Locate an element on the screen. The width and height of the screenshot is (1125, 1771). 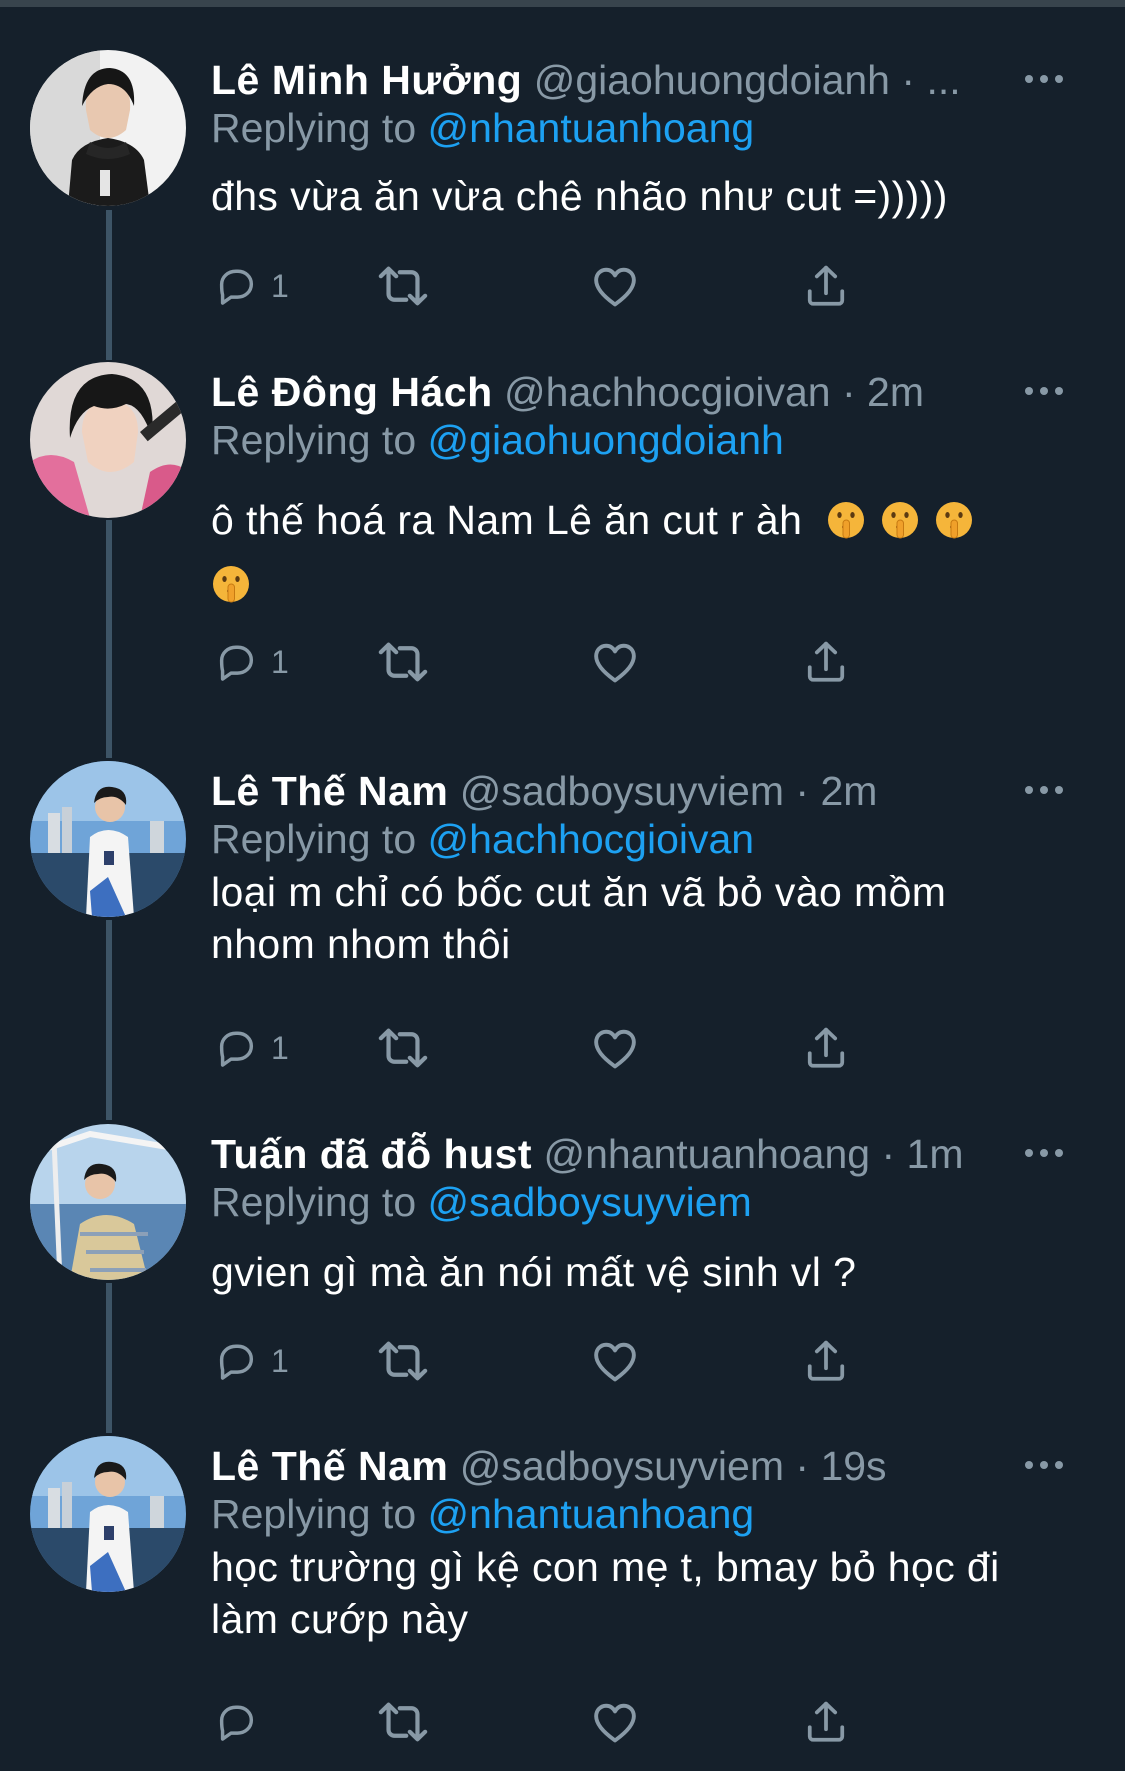
mention-link: @sadboysuyviem is located at coordinates (590, 1202).